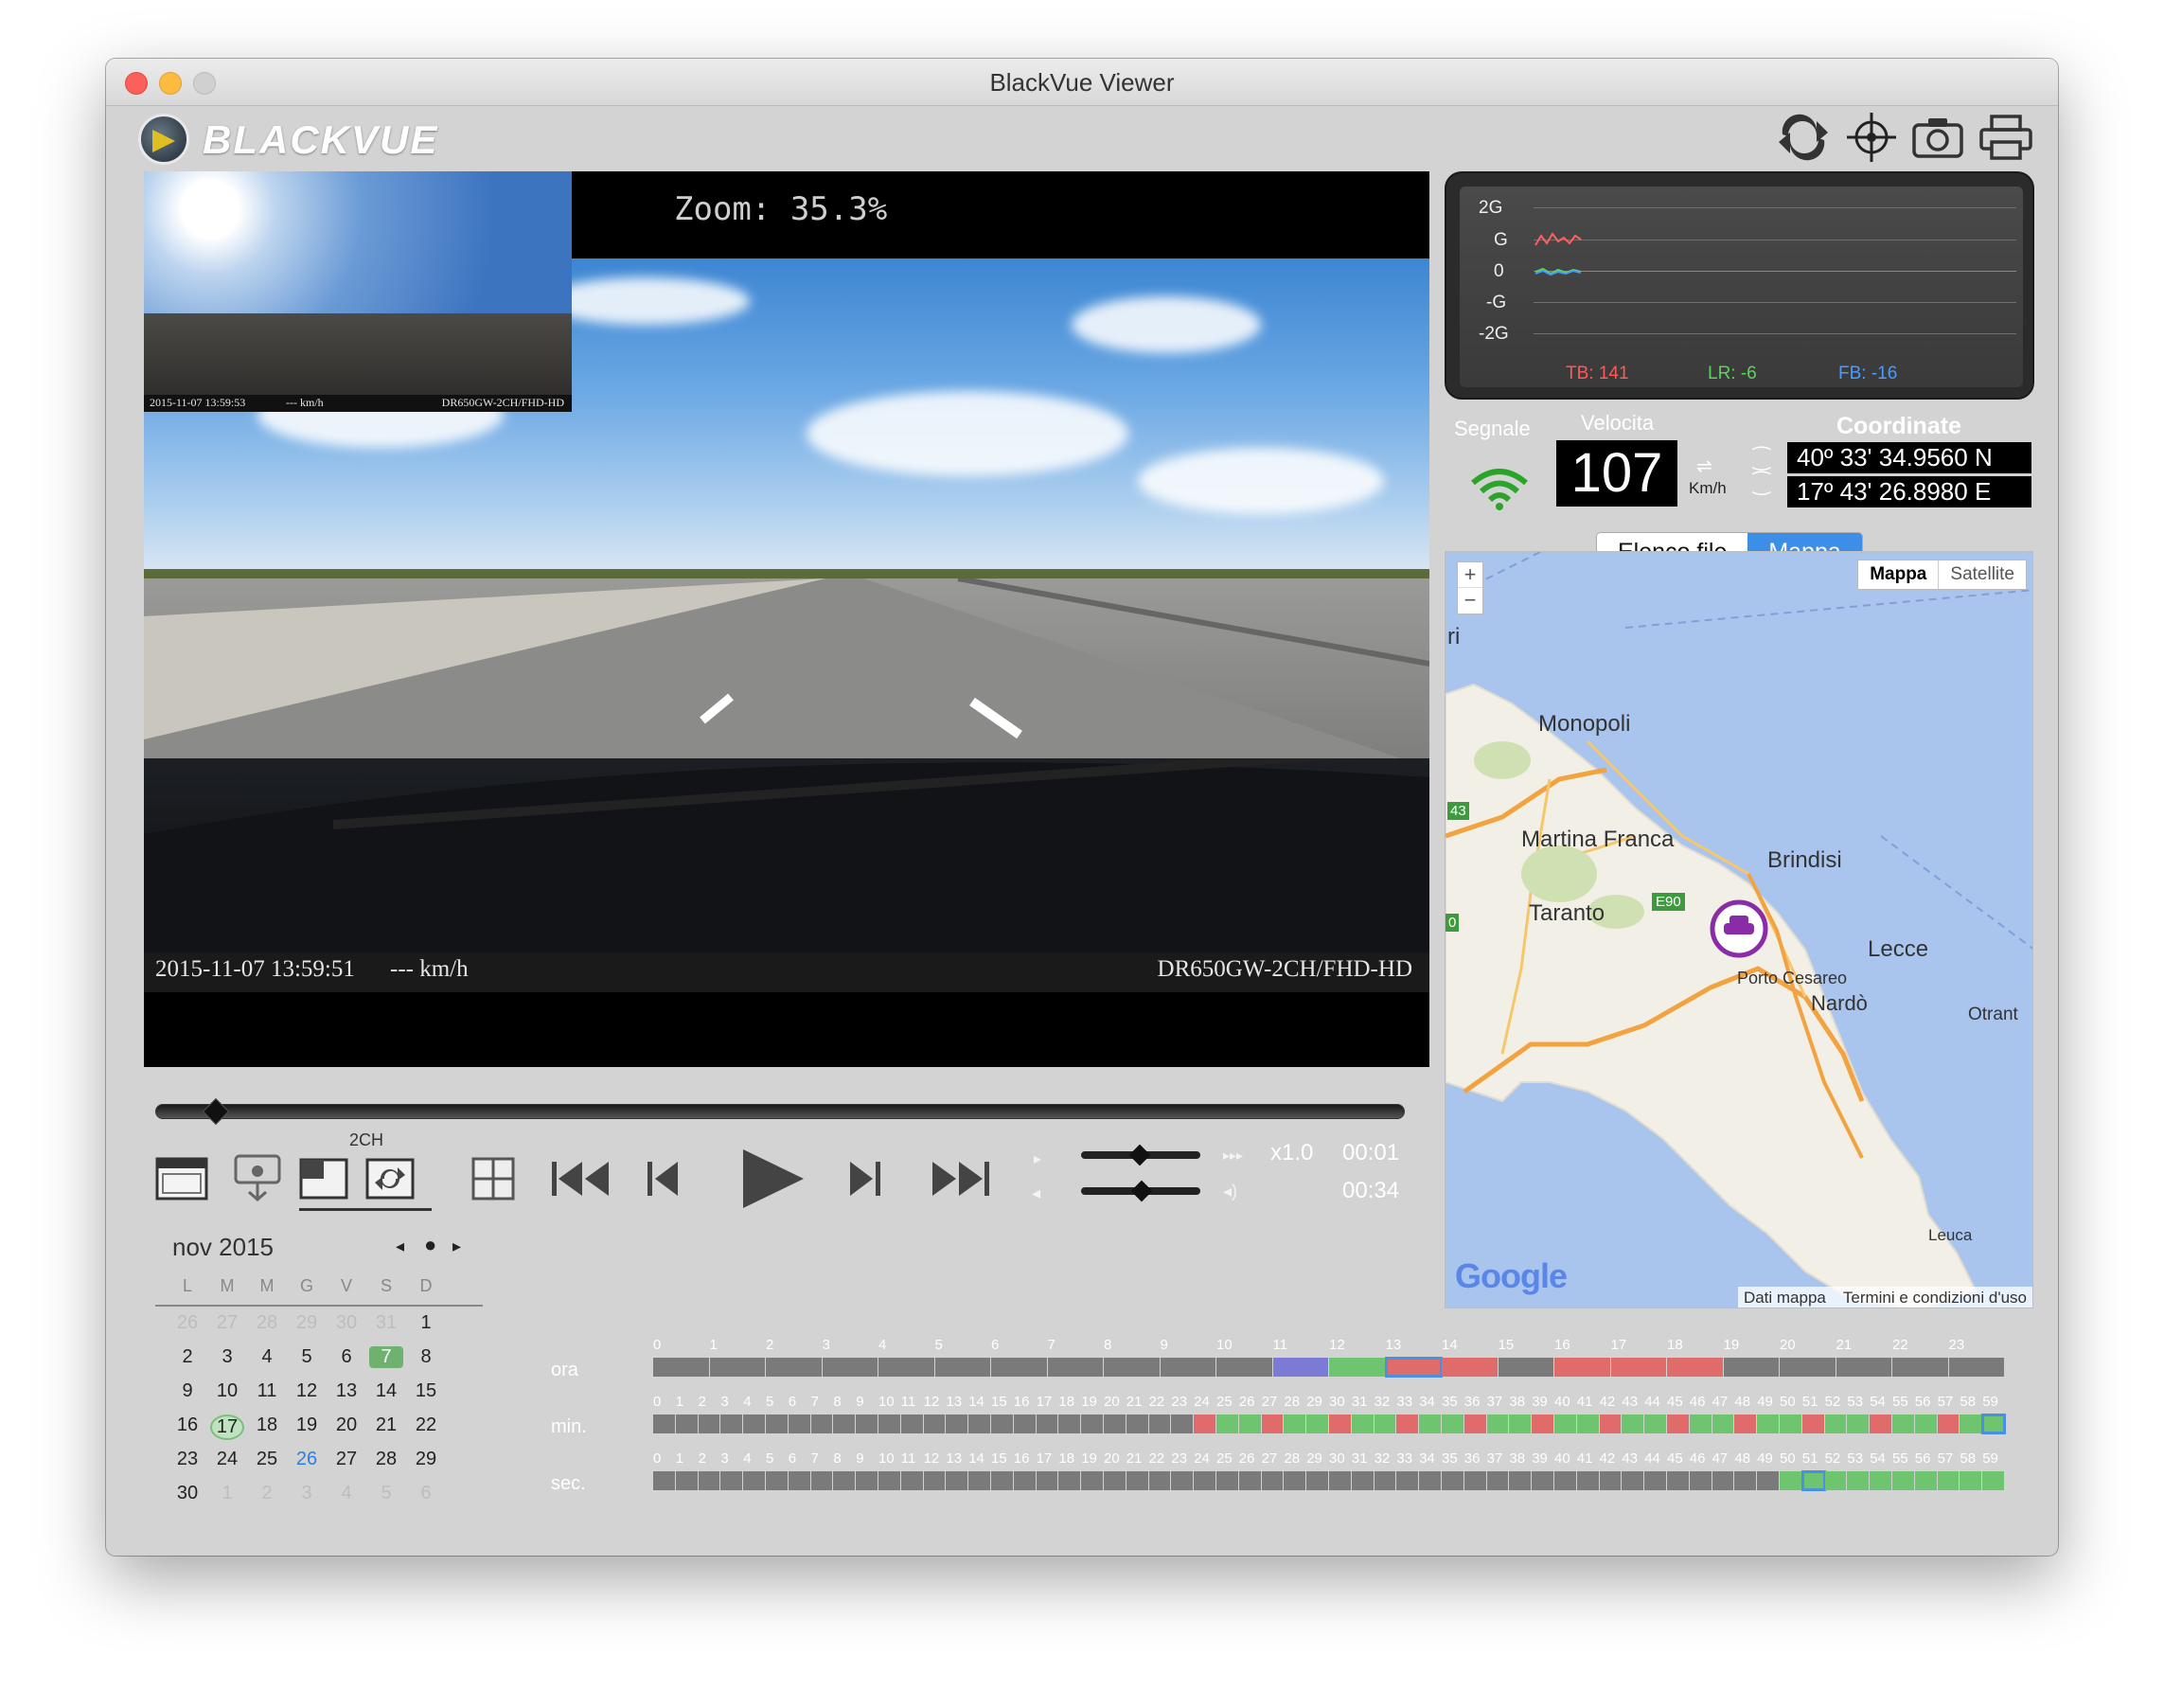  What do you see at coordinates (961, 1179) in the screenshot?
I see `next-file-button` at bounding box center [961, 1179].